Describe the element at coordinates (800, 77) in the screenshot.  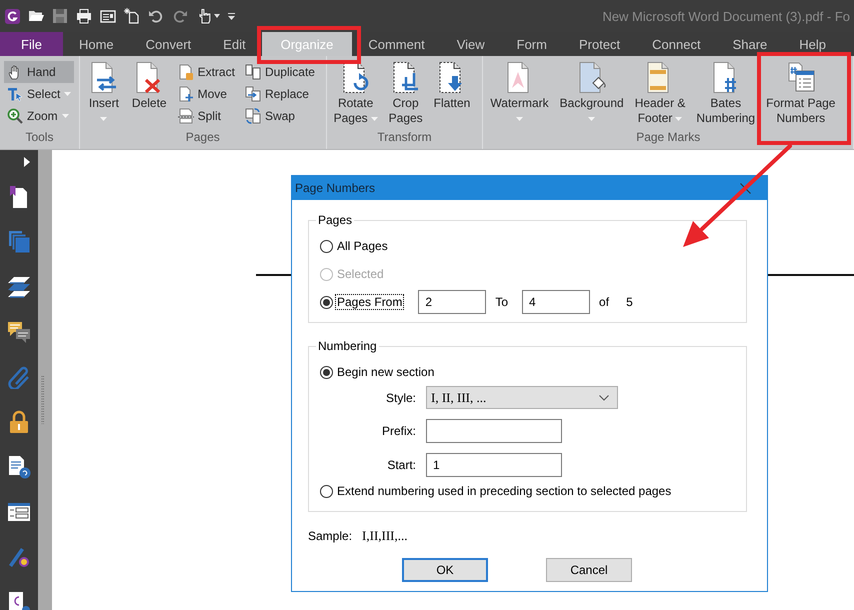
I see `page-hash-list-icon` at that location.